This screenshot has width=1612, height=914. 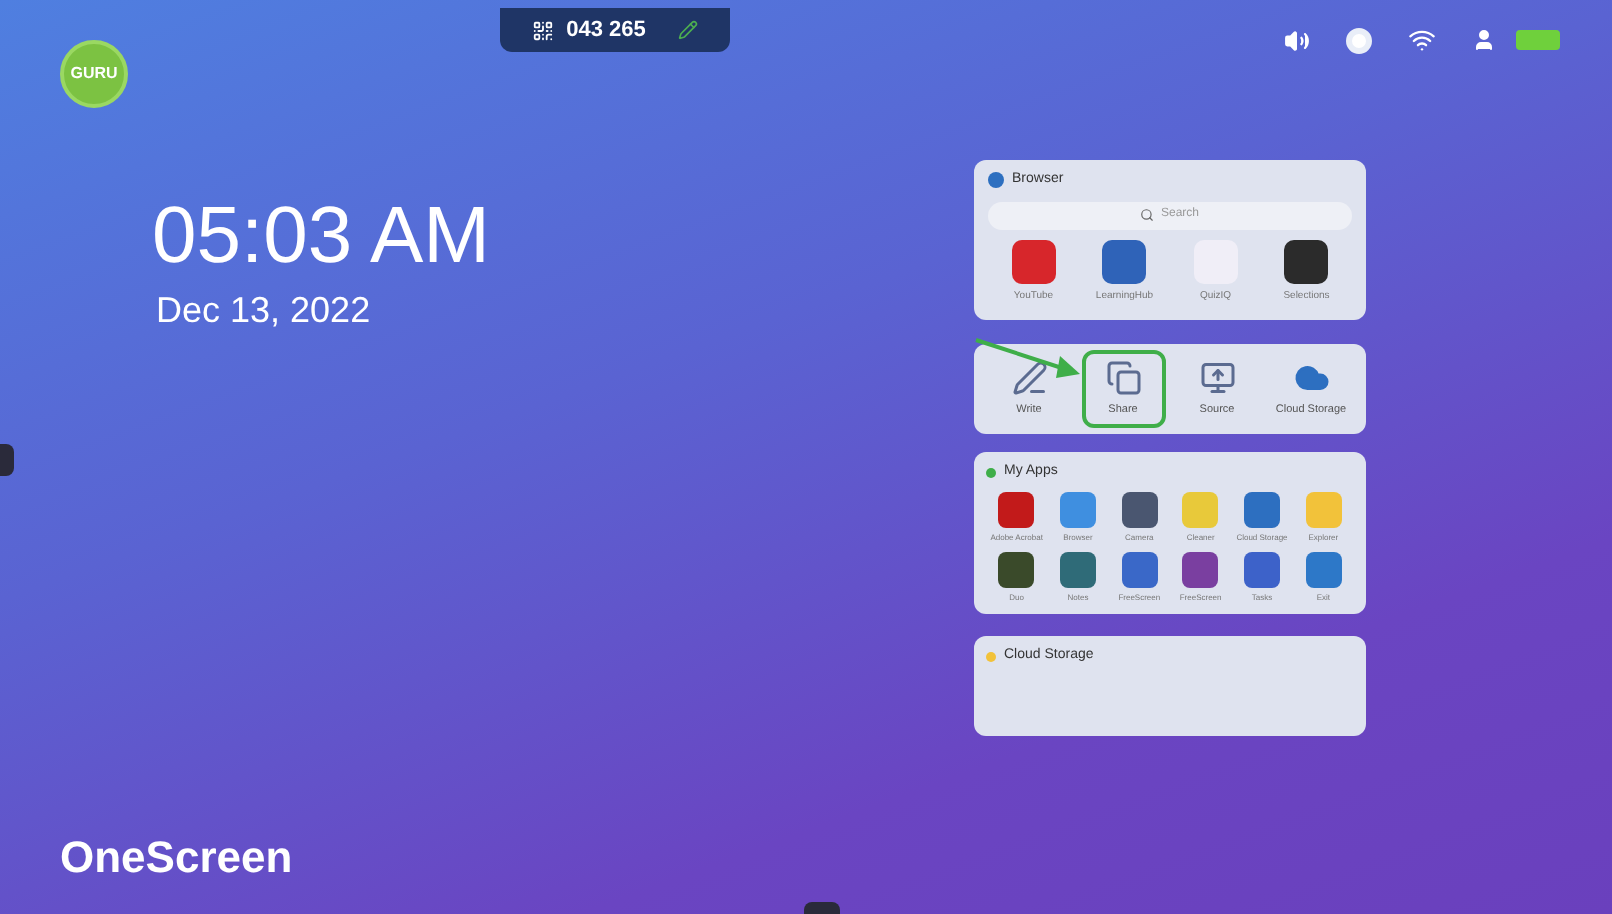 What do you see at coordinates (1147, 215) in the screenshot?
I see `search-icon` at bounding box center [1147, 215].